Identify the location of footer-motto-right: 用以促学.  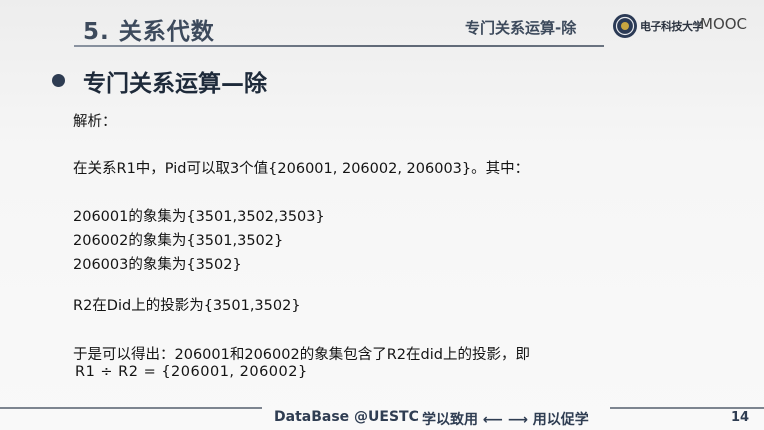
(560, 420).